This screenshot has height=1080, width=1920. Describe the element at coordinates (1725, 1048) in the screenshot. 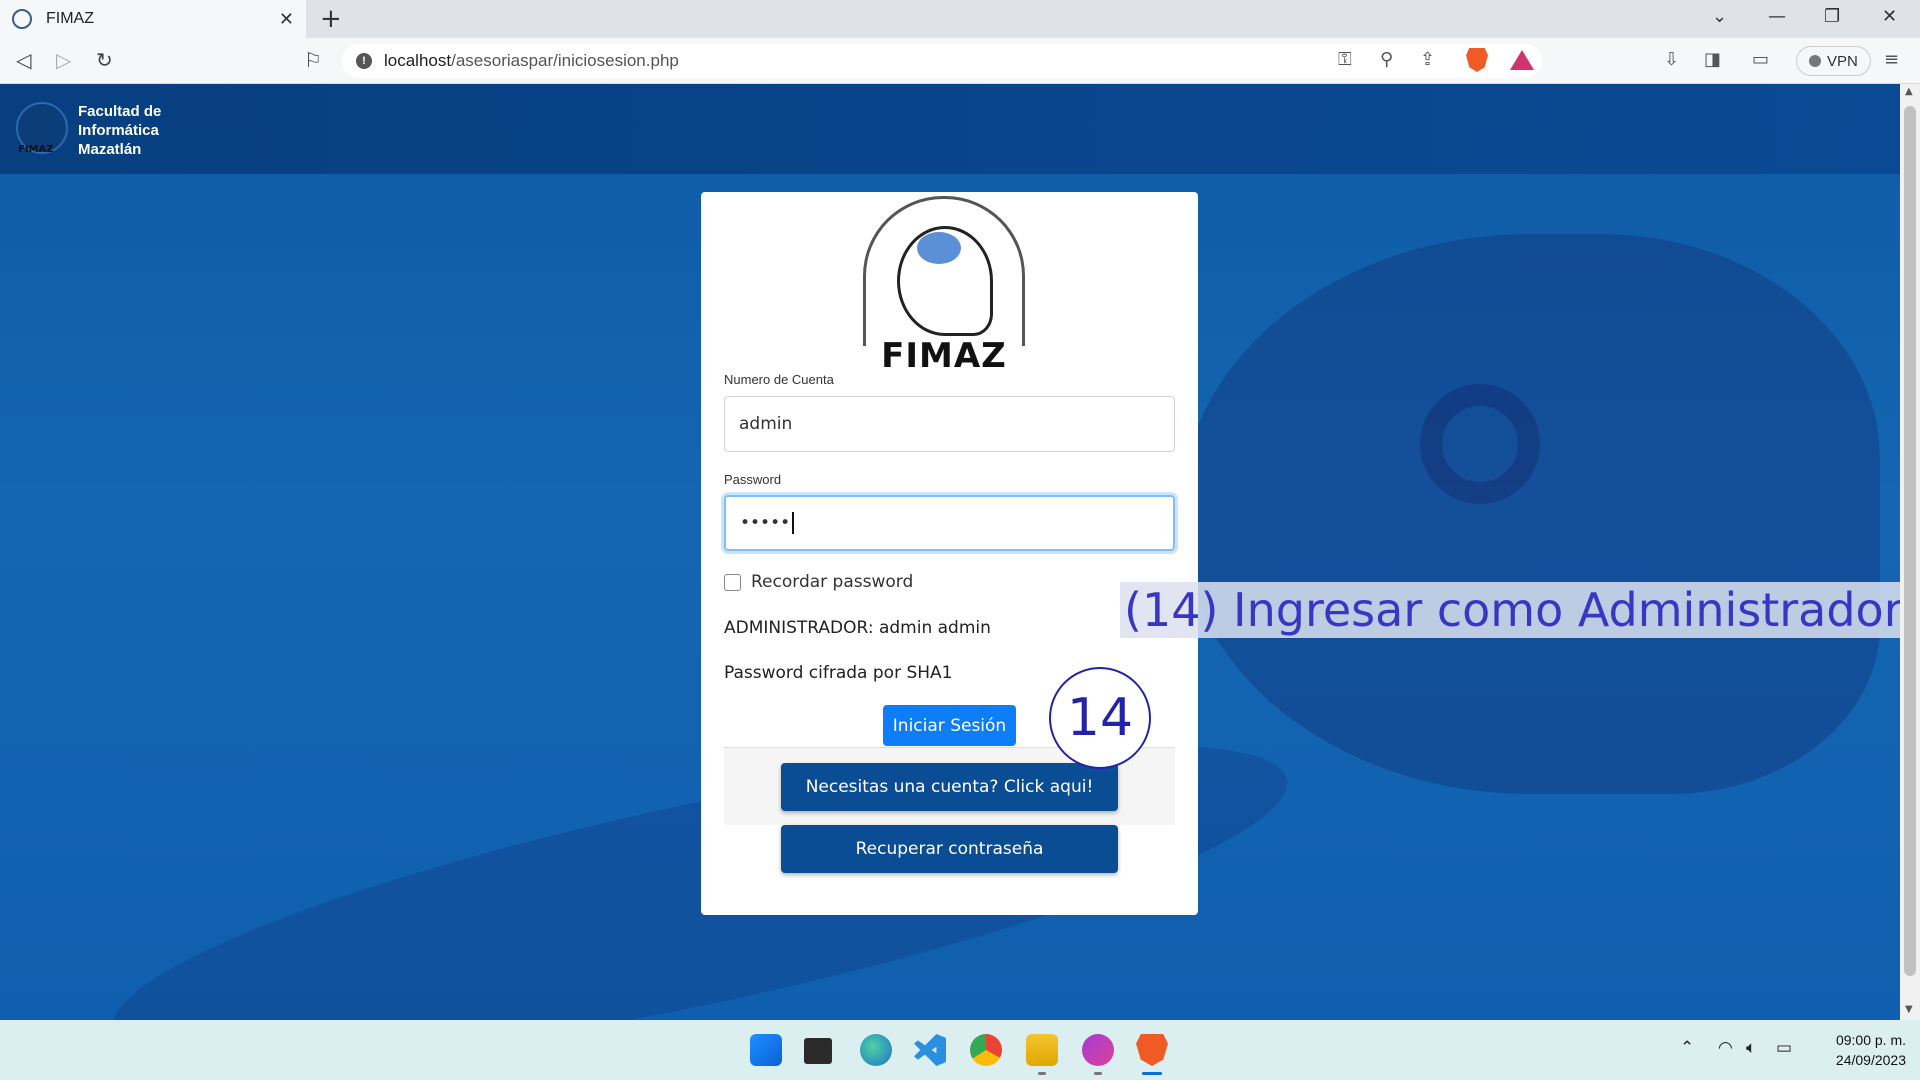

I see `wifi-icon: ◠` at that location.